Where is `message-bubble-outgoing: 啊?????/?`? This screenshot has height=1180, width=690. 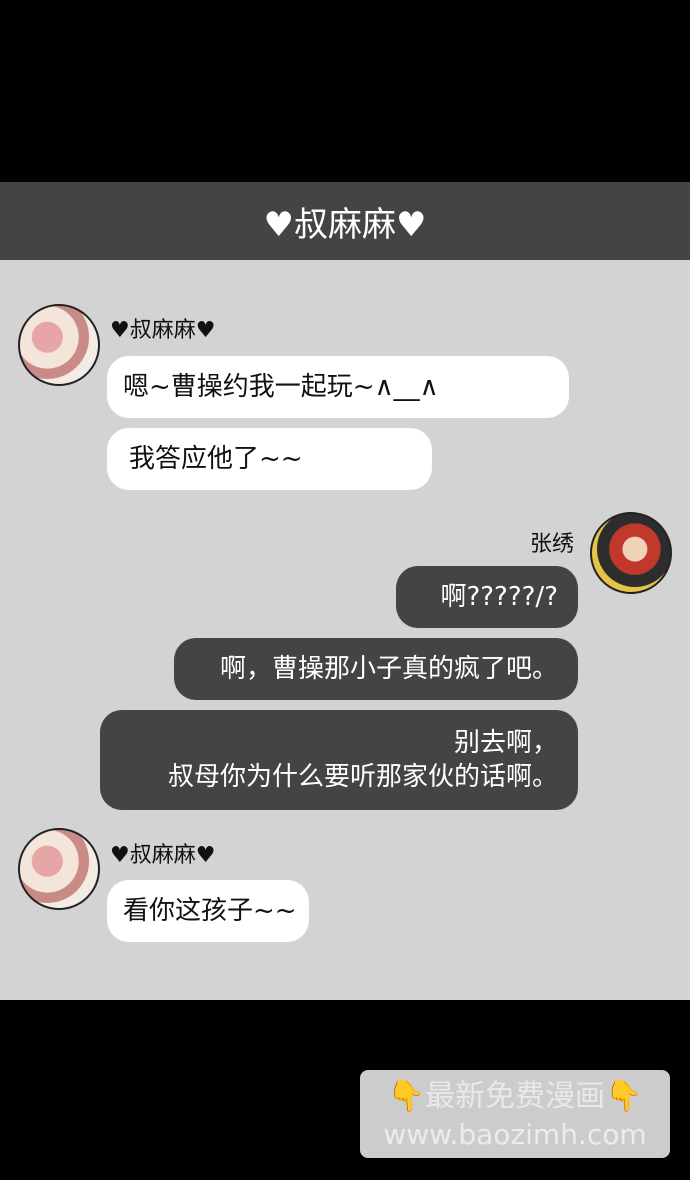
message-bubble-outgoing: 啊?????/? is located at coordinates (487, 597).